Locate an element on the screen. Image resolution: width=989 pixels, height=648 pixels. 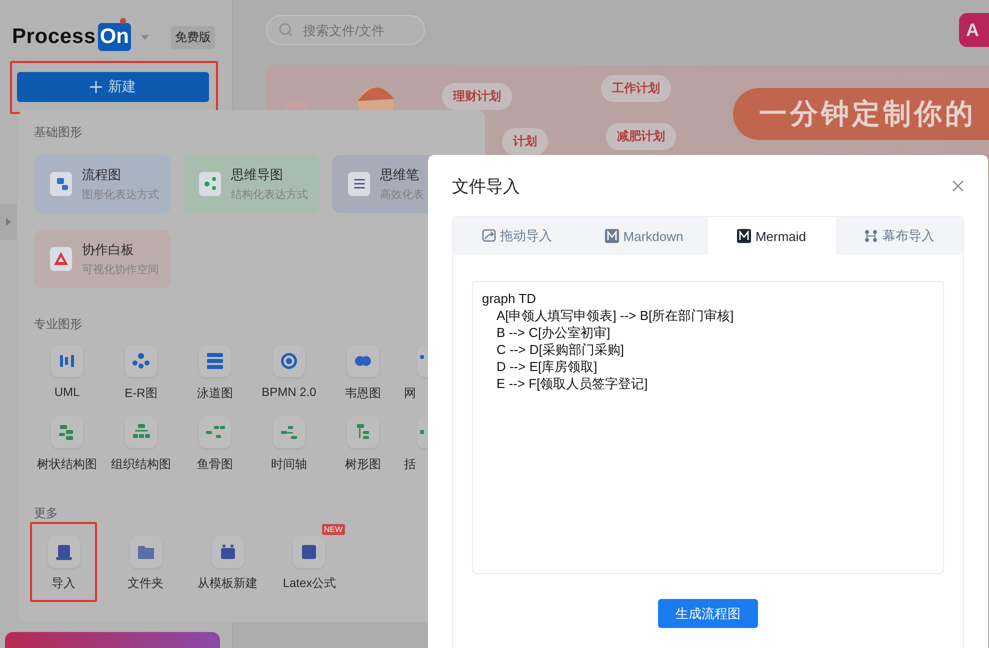
card-title: 协作白板 is located at coordinates (108, 250).